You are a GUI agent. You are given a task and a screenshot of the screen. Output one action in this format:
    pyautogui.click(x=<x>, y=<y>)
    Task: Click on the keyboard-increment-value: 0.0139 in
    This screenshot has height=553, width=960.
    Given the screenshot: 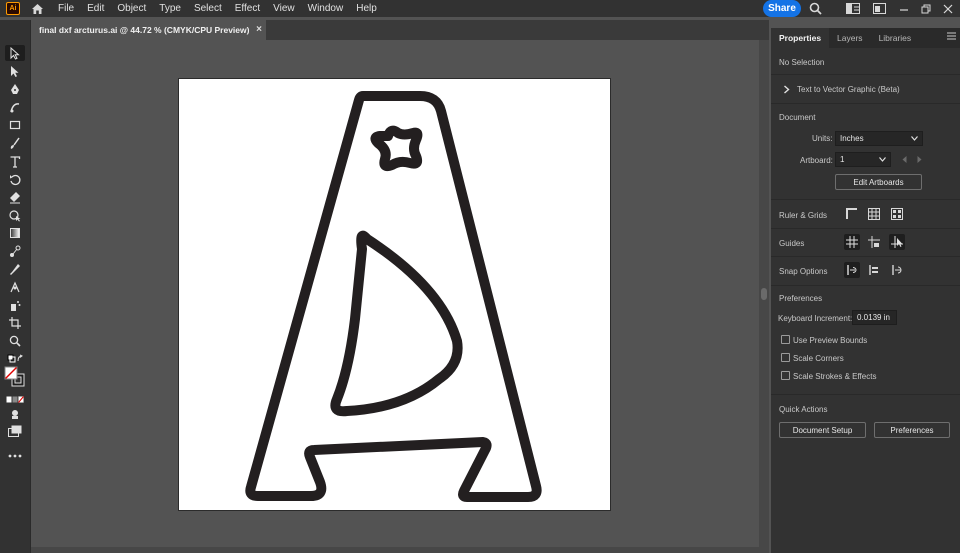 What is the action you would take?
    pyautogui.click(x=873, y=317)
    